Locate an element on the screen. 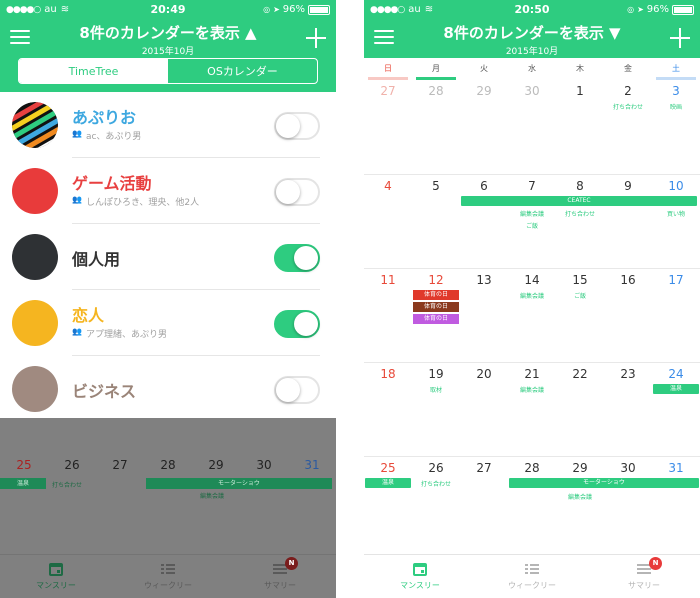  color-avatar is located at coordinates (35, 323).